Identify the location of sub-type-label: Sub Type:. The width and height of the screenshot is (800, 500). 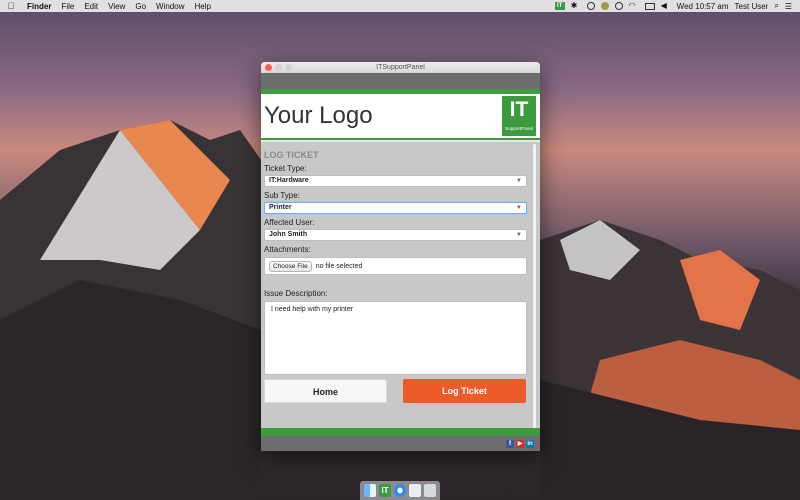
(282, 195).